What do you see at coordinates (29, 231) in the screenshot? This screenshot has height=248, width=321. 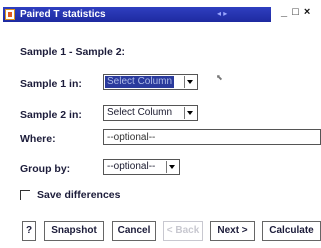 I see `help-button: ?` at bounding box center [29, 231].